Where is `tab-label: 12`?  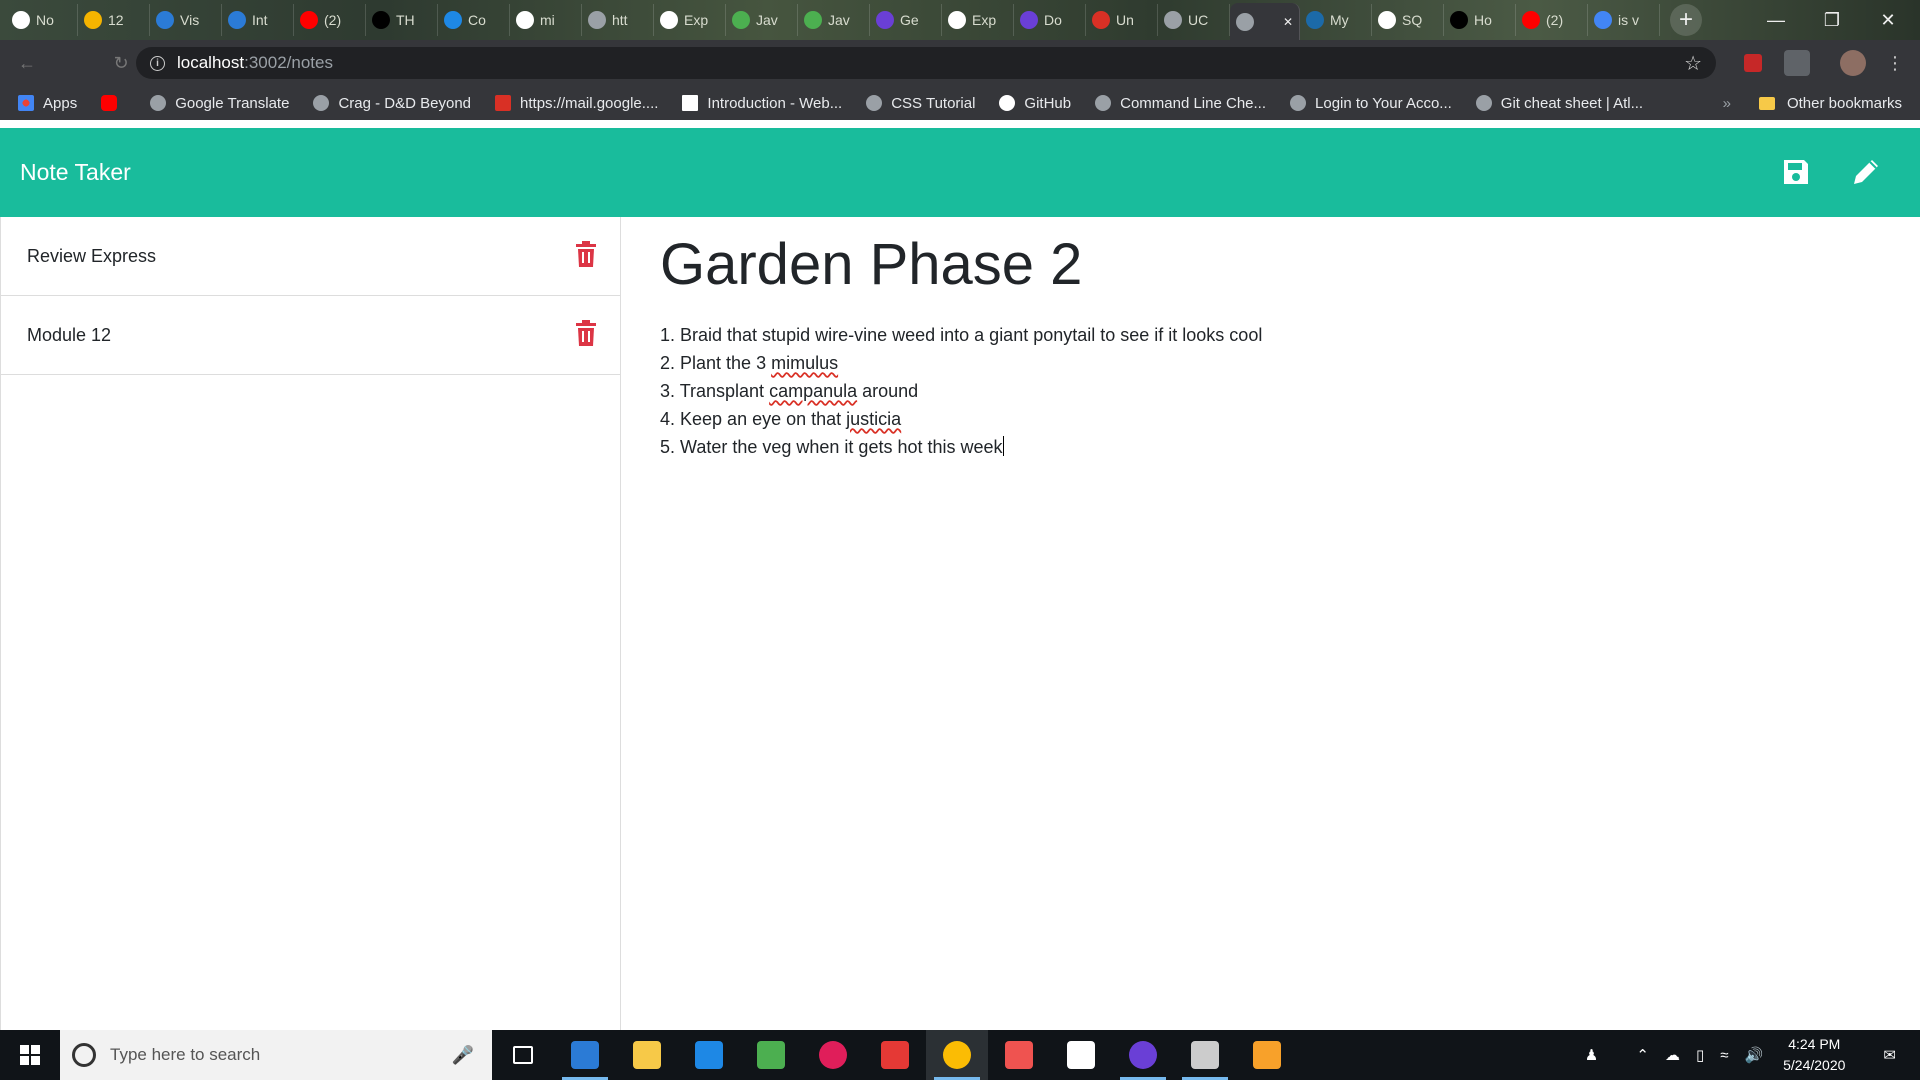
tab-label: 12 is located at coordinates (116, 20).